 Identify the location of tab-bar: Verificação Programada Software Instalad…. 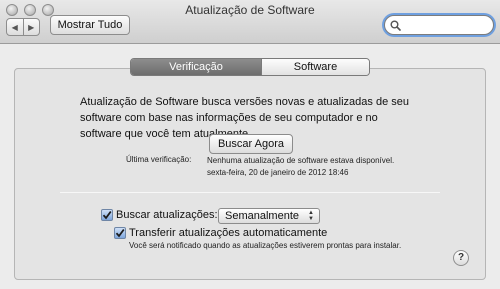
(250, 67).